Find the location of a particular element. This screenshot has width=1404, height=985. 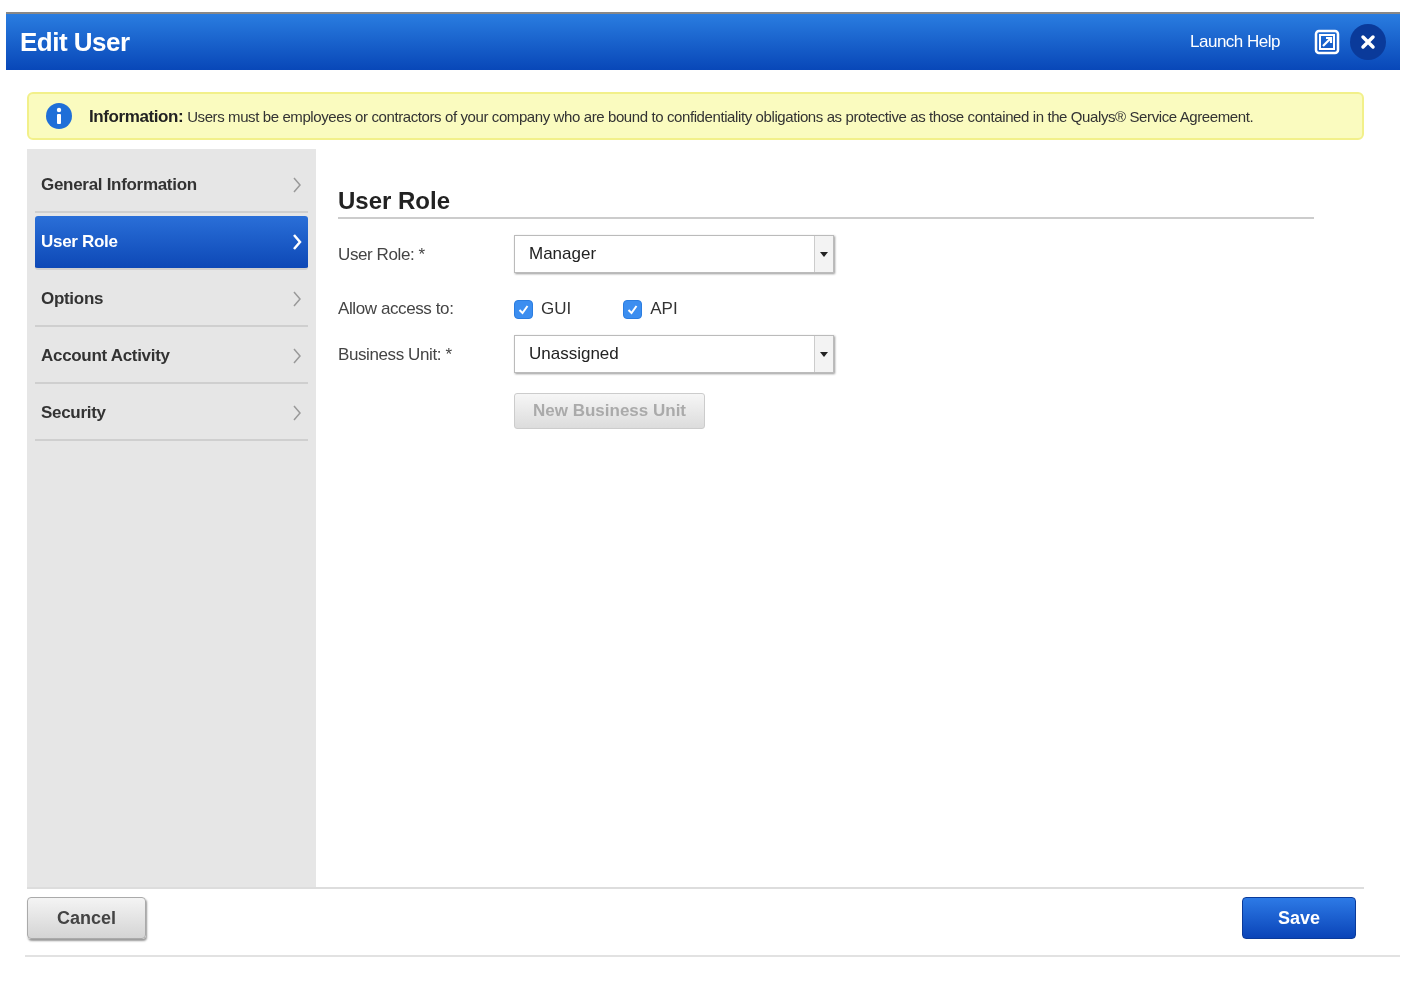

information-text: Information: Users must be employees or contractors of your company who are bound to confidentiality obligations as protective as those contained in the Qualys® Service Agreement. is located at coordinates (671, 116).